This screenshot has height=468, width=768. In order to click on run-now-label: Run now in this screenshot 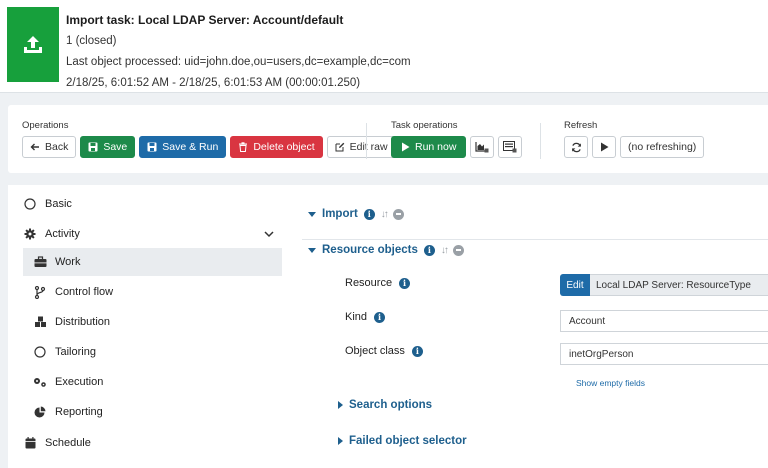, I will do `click(436, 147)`.